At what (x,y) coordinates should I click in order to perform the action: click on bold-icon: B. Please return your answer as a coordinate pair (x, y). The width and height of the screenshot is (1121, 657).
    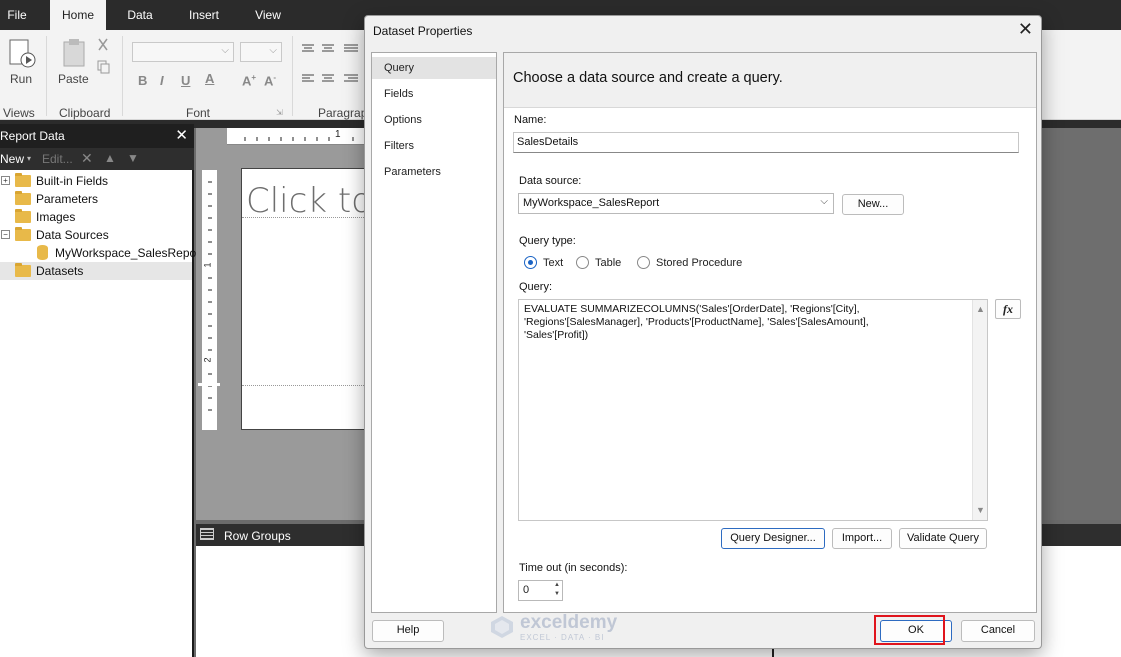
    Looking at the image, I should click on (142, 80).